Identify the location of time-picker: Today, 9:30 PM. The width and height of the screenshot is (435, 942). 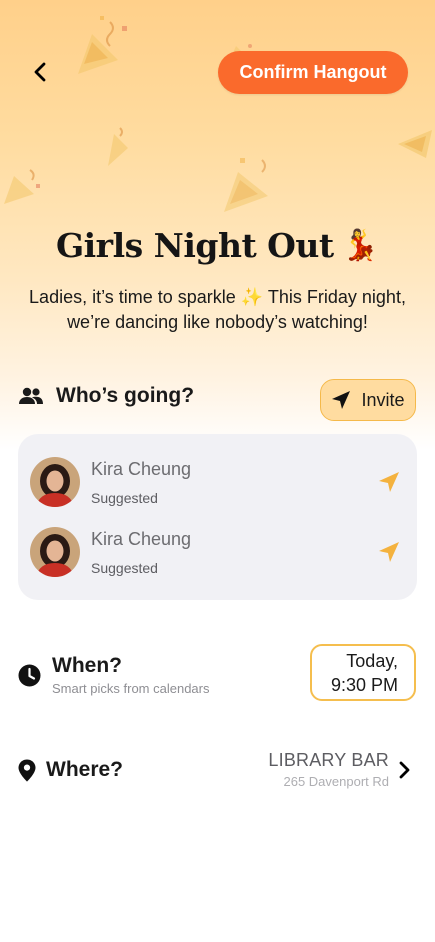
(363, 672).